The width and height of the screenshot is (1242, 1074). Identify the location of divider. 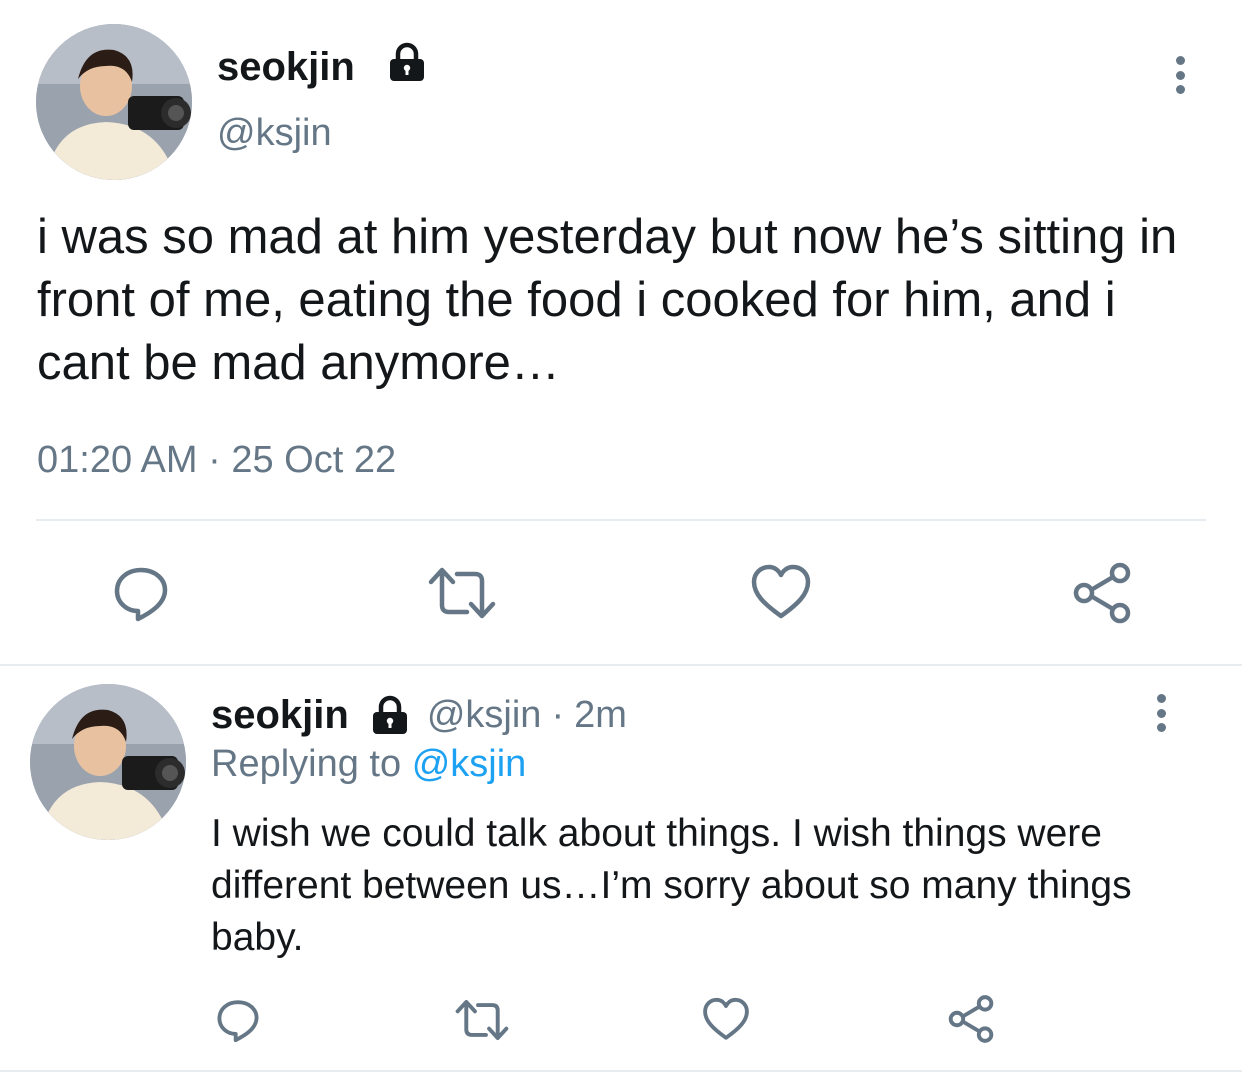
(621, 520).